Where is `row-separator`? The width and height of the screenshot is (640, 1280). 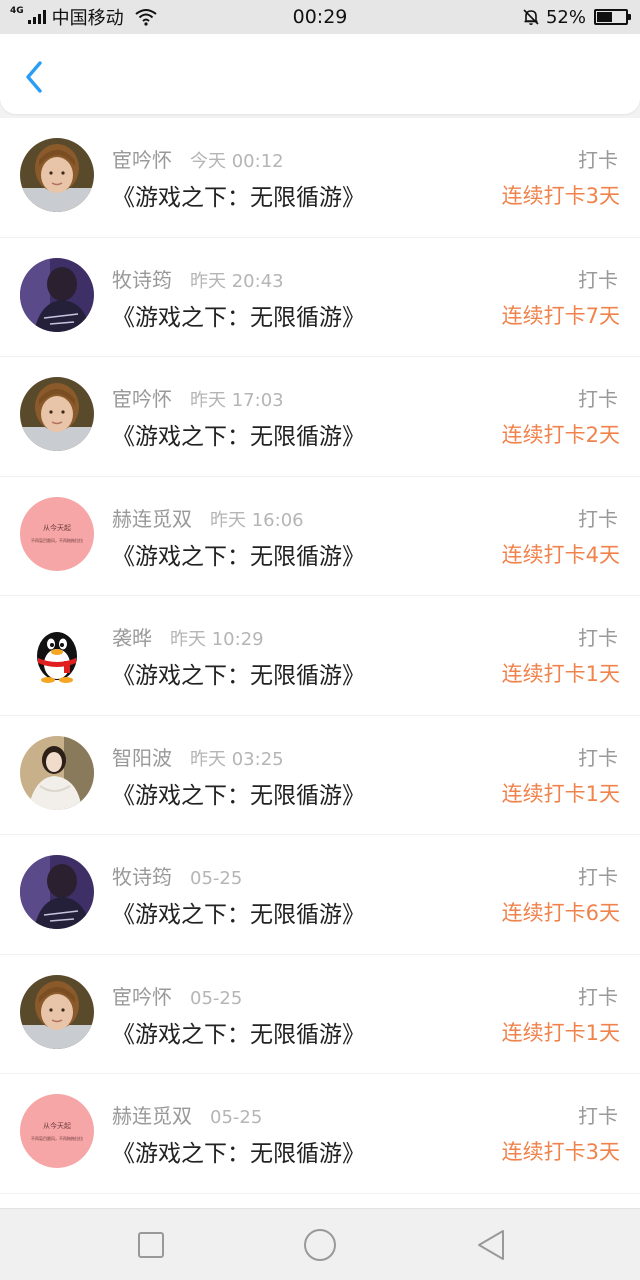 row-separator is located at coordinates (320, 1193).